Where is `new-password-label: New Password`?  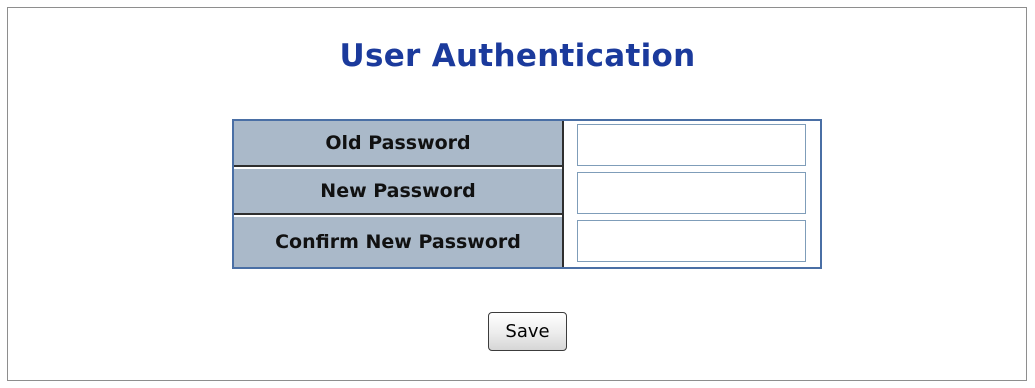 new-password-label: New Password is located at coordinates (398, 192).